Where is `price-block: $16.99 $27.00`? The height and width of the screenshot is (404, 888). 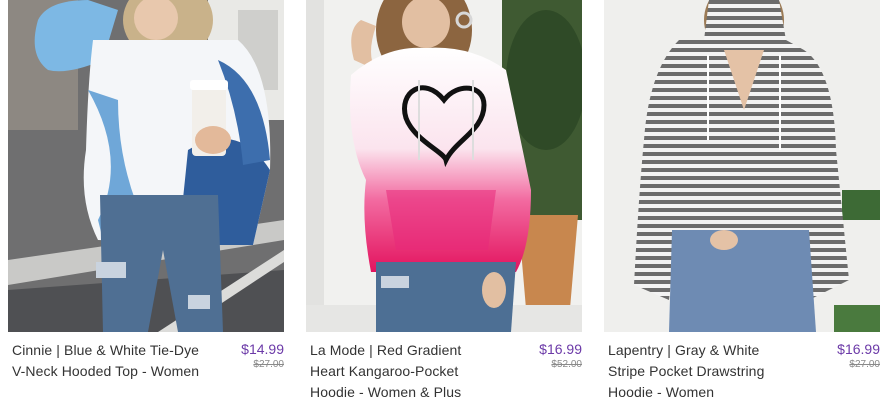
price-block: $16.99 $27.00 is located at coordinates (858, 356).